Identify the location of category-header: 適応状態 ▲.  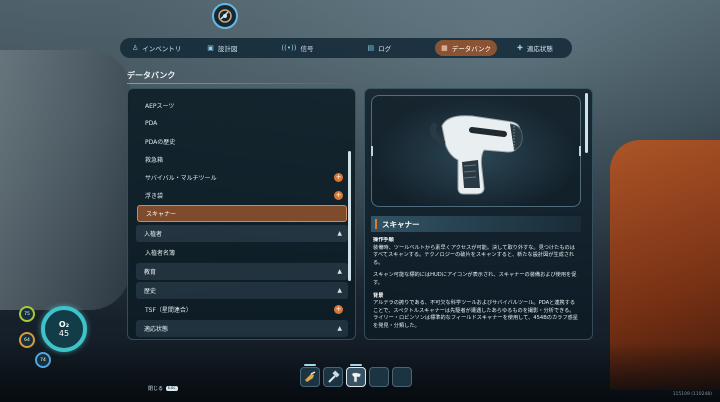
(242, 328).